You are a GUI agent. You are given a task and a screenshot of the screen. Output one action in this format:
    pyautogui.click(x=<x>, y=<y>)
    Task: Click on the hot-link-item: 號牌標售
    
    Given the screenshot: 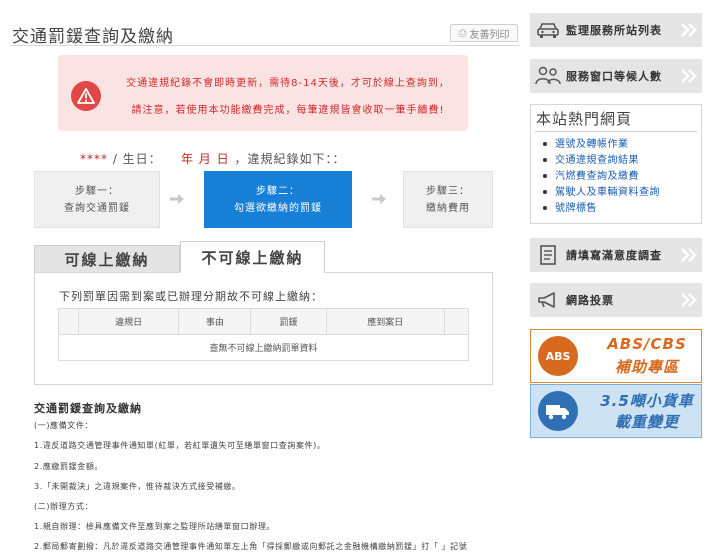 What is the action you would take?
    pyautogui.click(x=601, y=209)
    